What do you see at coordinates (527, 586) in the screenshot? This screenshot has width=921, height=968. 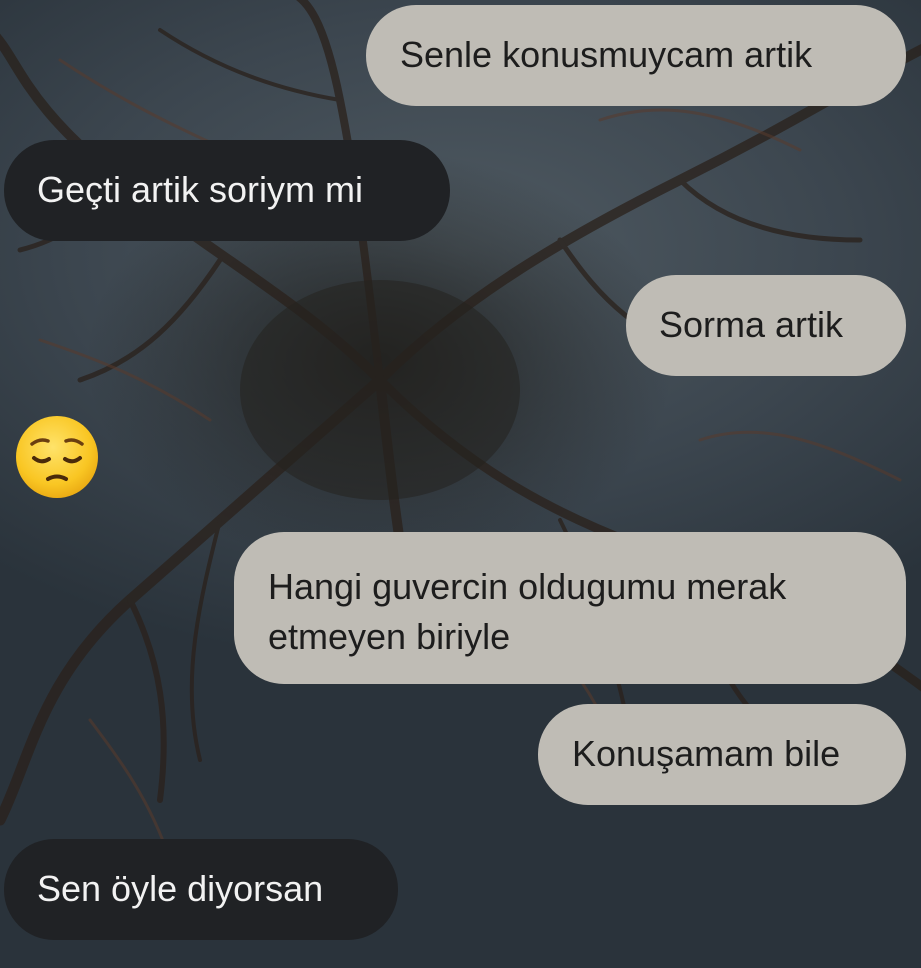 I see `message-text-line: Hangi guvercin oldugumu merak` at bounding box center [527, 586].